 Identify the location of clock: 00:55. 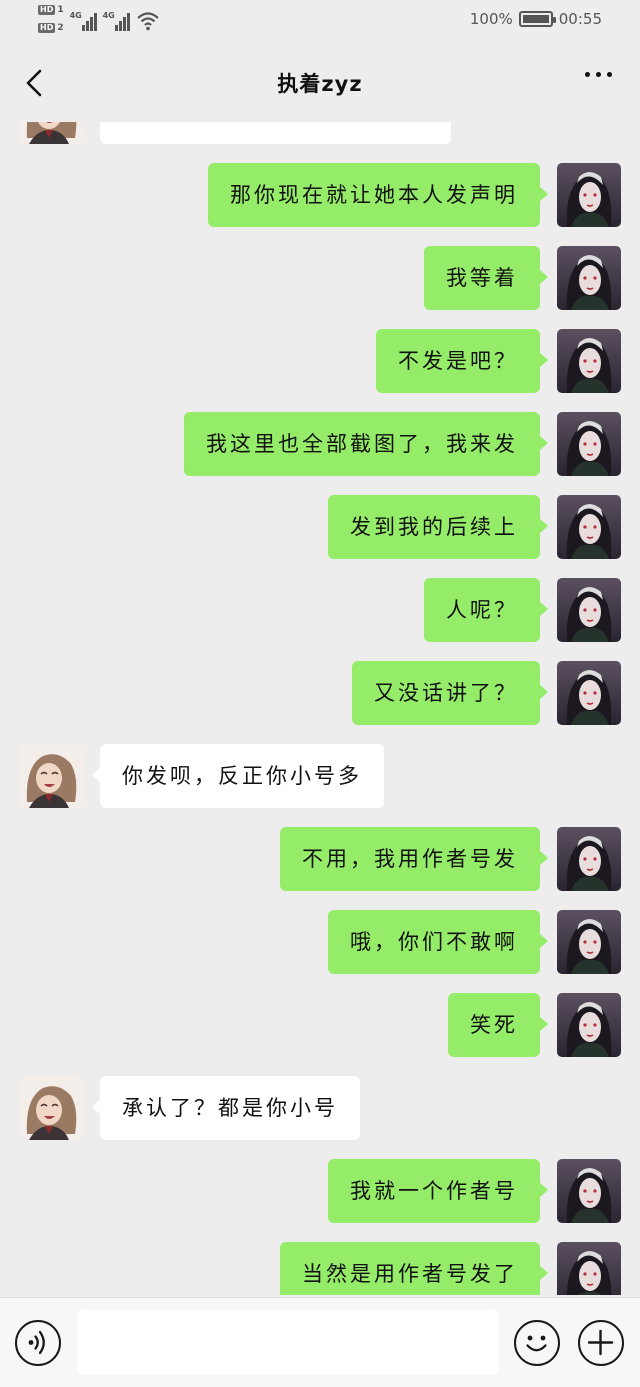
(580, 19).